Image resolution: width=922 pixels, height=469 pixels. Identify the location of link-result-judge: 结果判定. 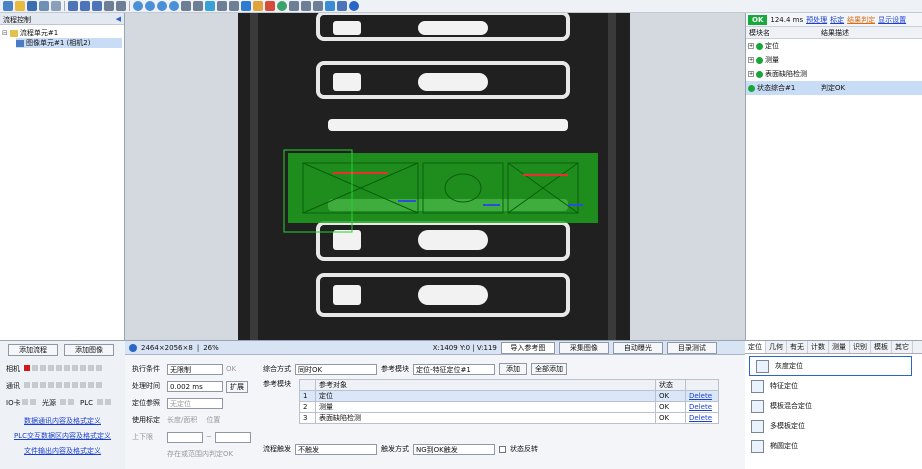
(861, 20).